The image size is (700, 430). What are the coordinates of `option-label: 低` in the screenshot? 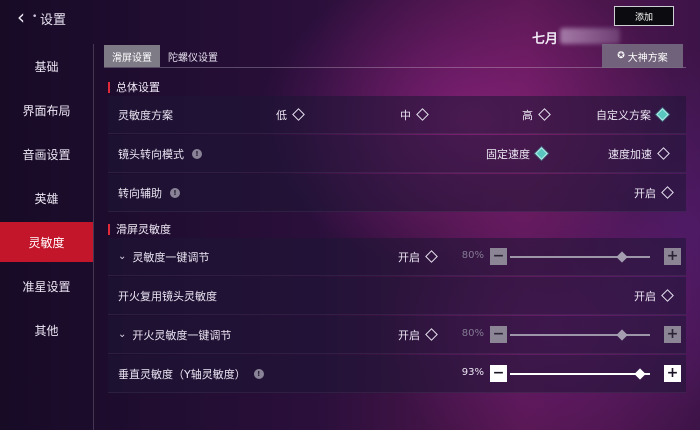 It's located at (281, 115).